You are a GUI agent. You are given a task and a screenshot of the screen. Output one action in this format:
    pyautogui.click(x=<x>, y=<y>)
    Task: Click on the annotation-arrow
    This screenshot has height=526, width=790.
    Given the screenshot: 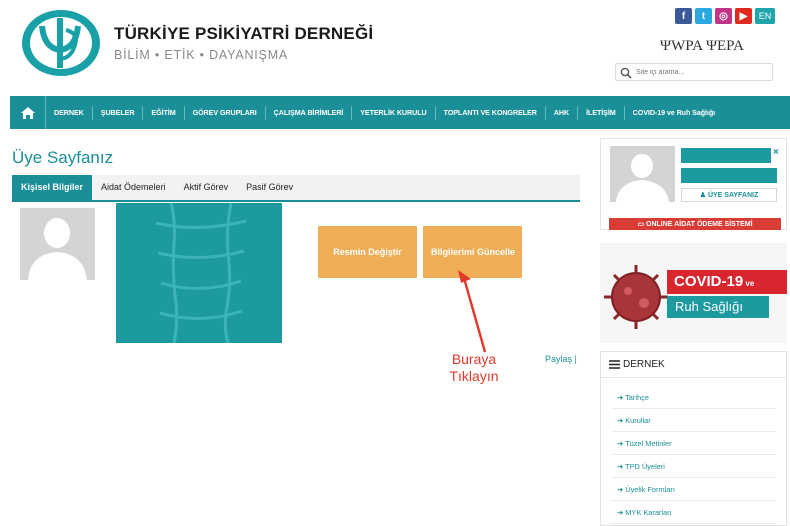 What is the action you would take?
    pyautogui.click(x=472, y=311)
    